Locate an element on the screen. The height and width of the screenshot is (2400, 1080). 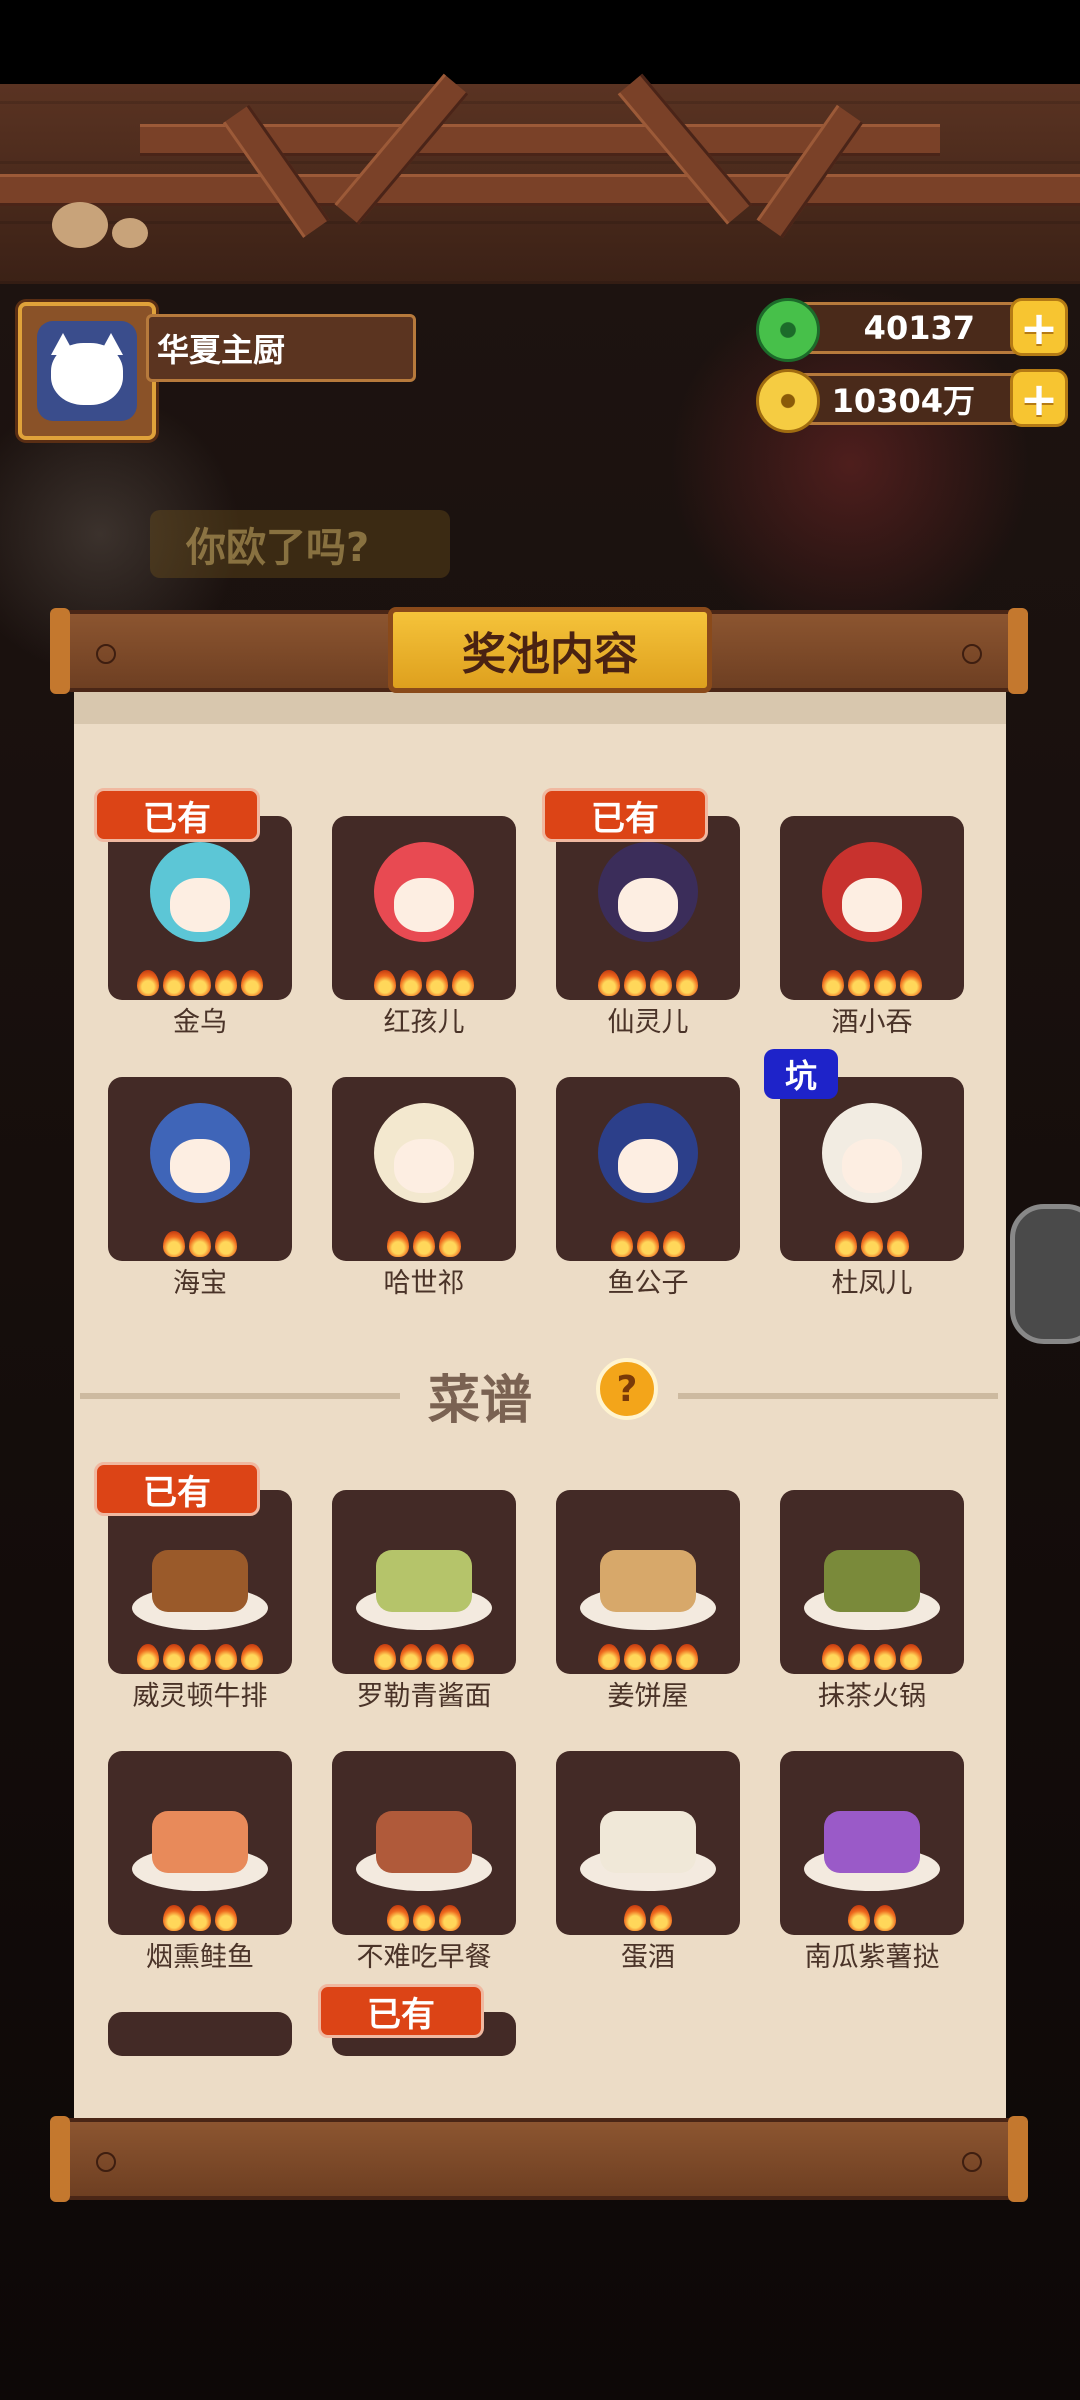
owned-badge: 已有 is located at coordinates (177, 1489).